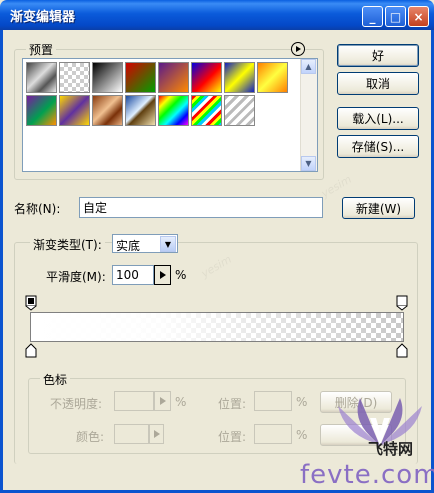 The height and width of the screenshot is (493, 434). I want to click on chevron-down-icon: ▼, so click(168, 244).